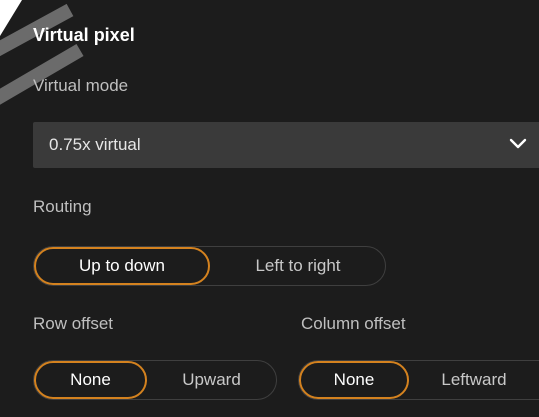  Describe the element at coordinates (354, 380) in the screenshot. I see `column-offset-option-none: None` at that location.